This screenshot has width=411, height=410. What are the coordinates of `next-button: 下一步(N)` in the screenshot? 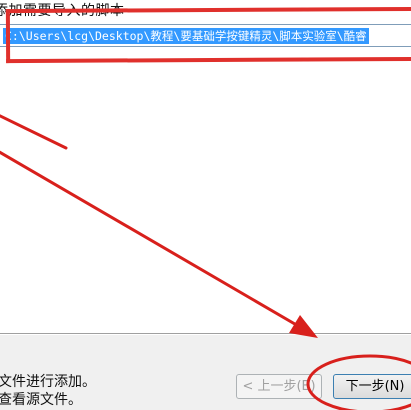 It's located at (372, 386).